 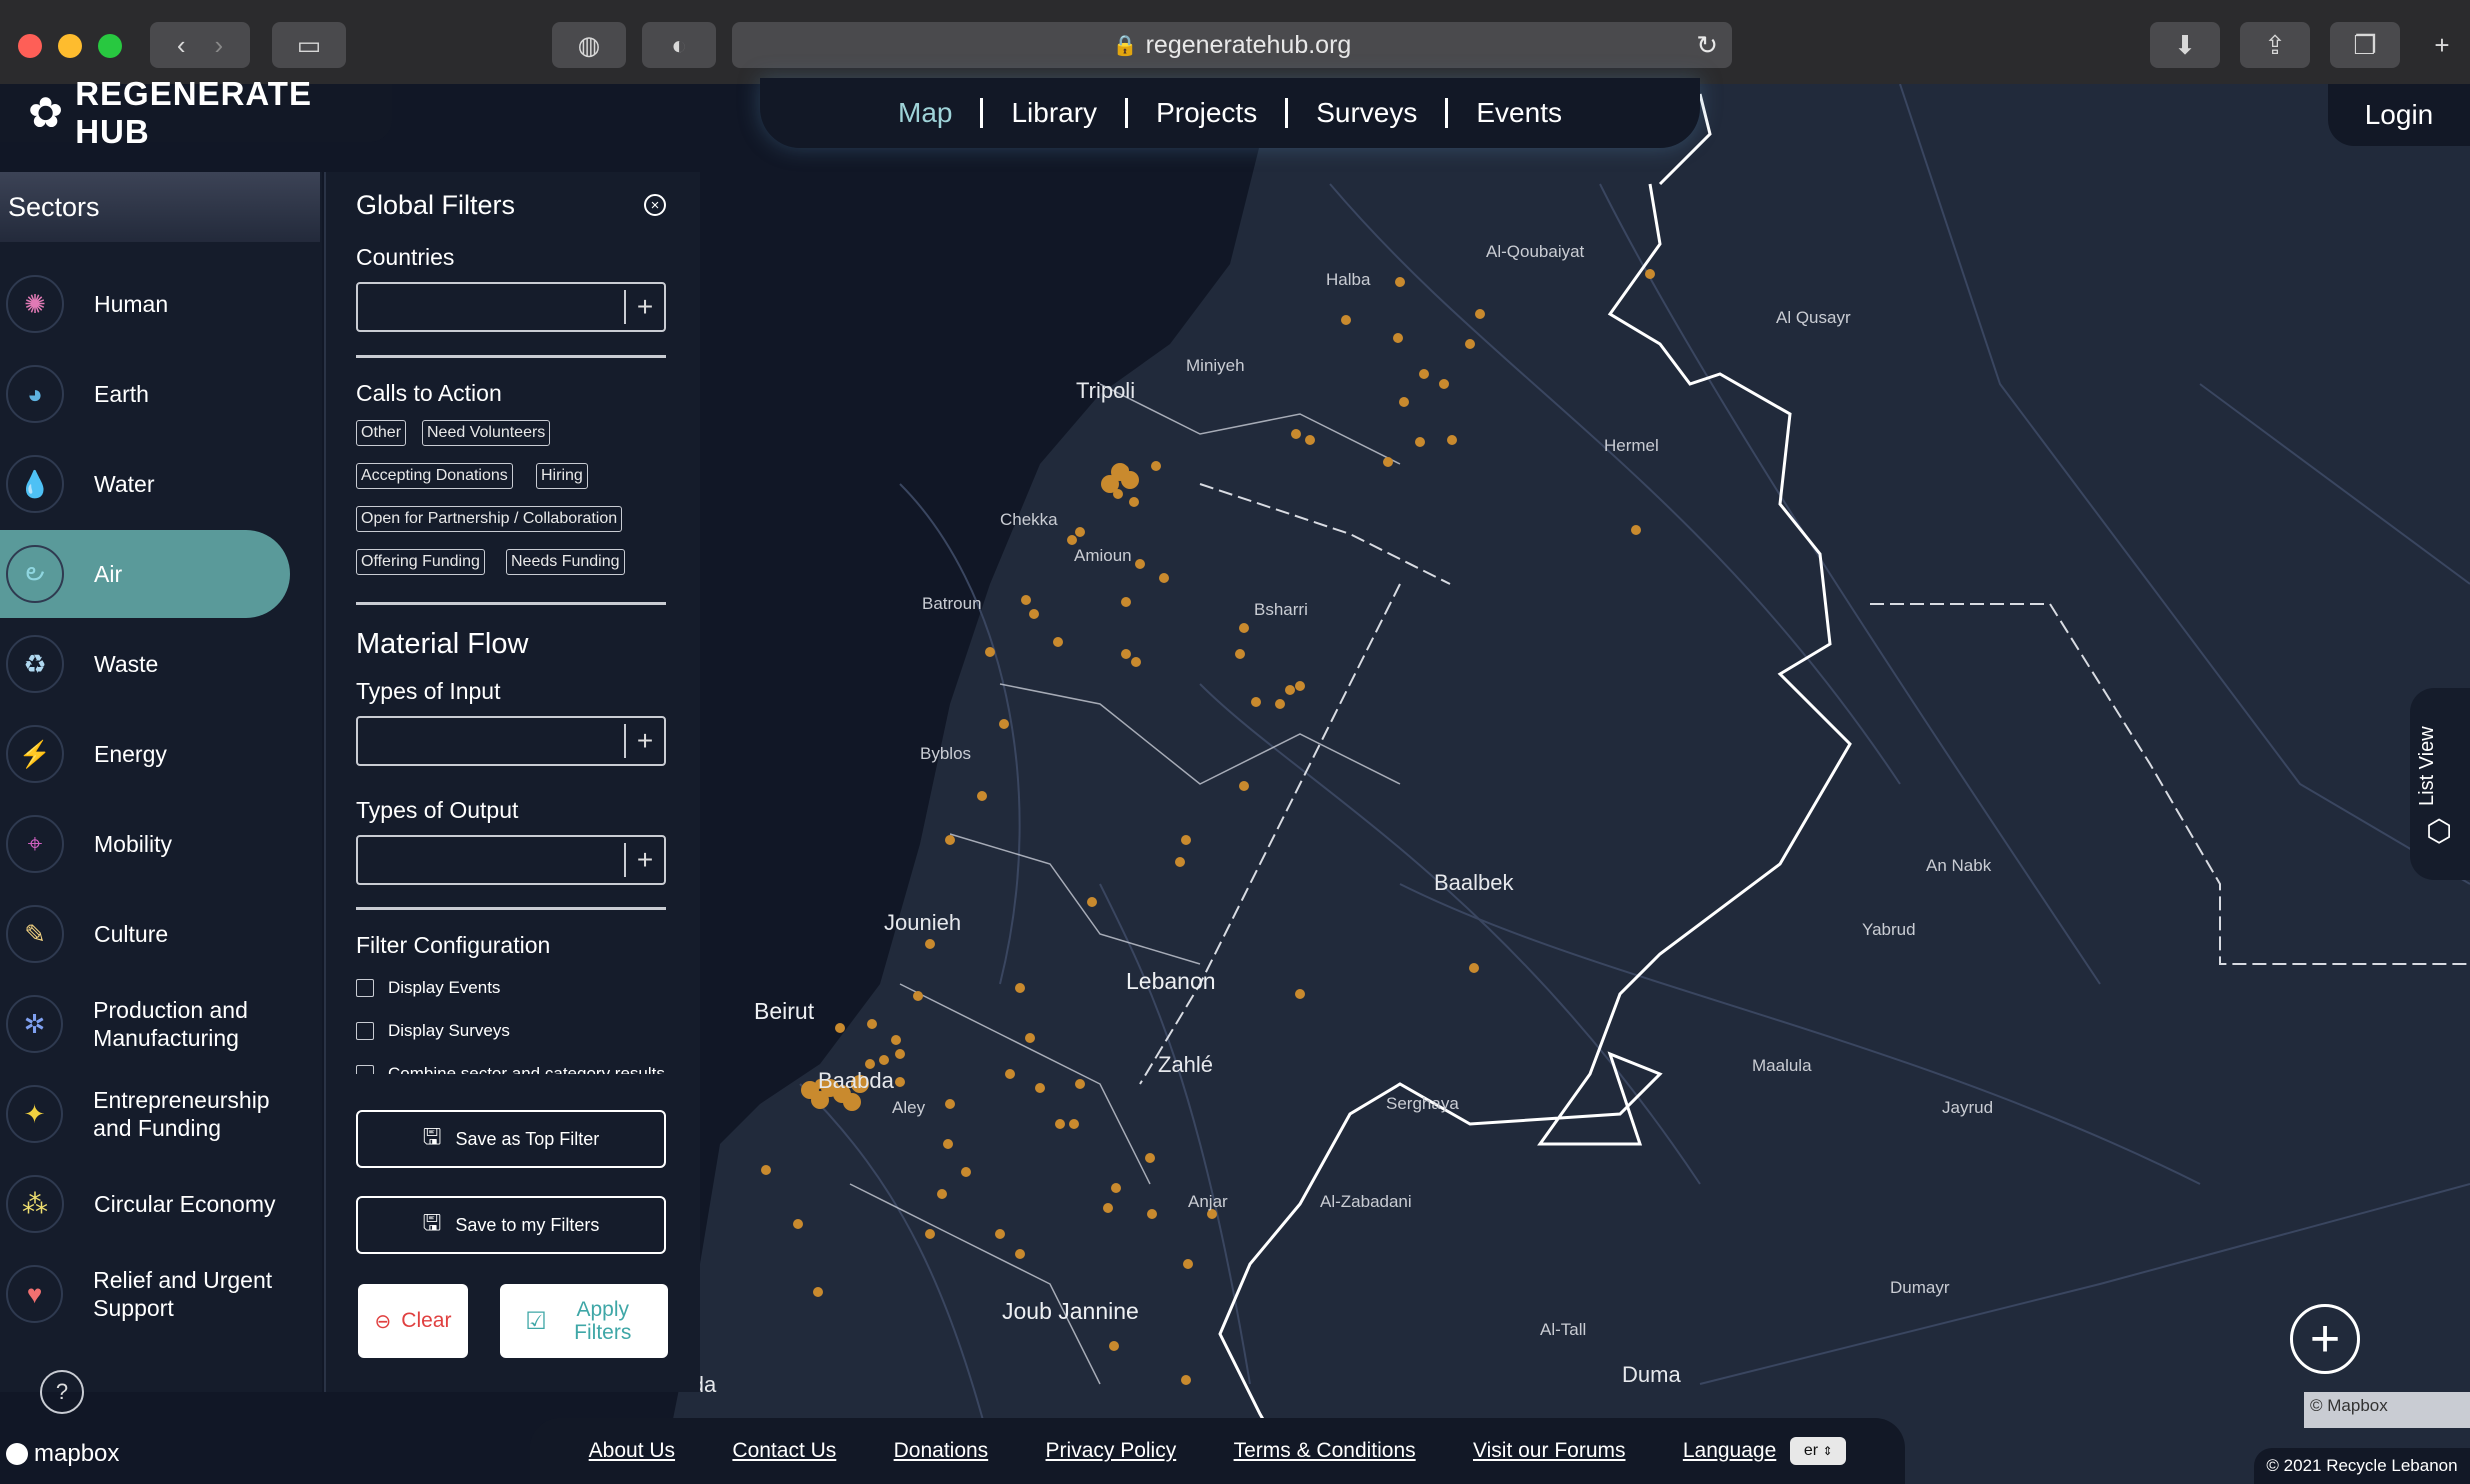 I want to click on display-events-checkbox, so click(x=365, y=988).